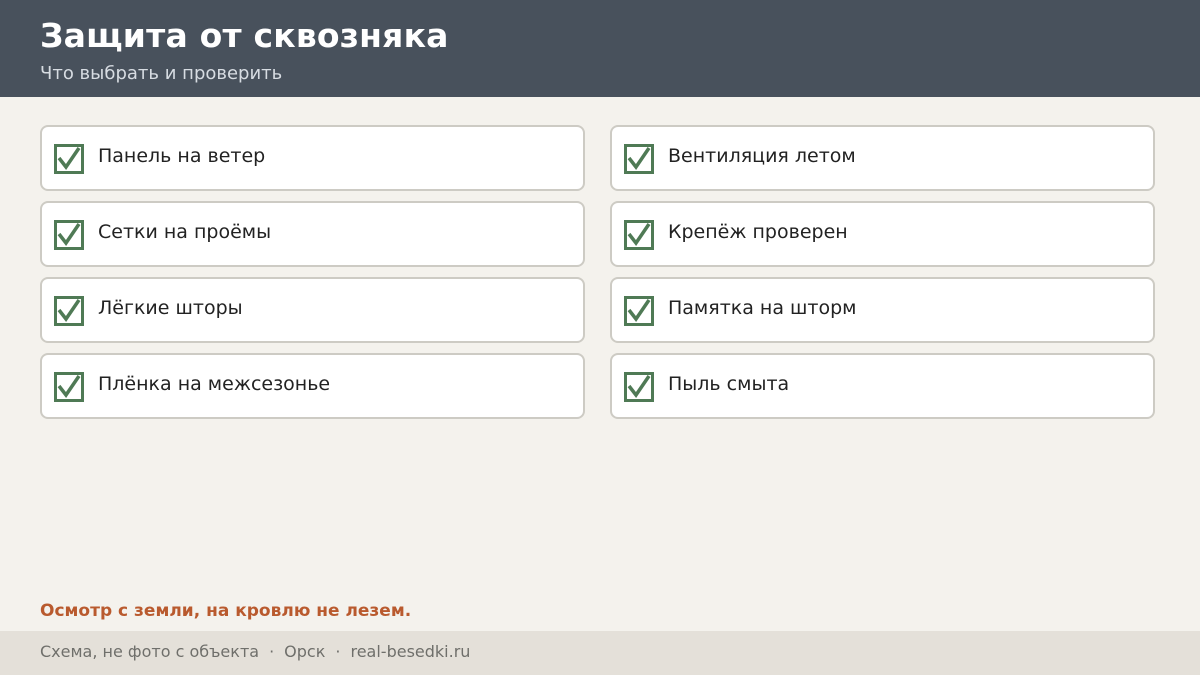 The height and width of the screenshot is (675, 1200). What do you see at coordinates (244, 35) in the screenshot?
I see `page-title: Защита от сквозняка` at bounding box center [244, 35].